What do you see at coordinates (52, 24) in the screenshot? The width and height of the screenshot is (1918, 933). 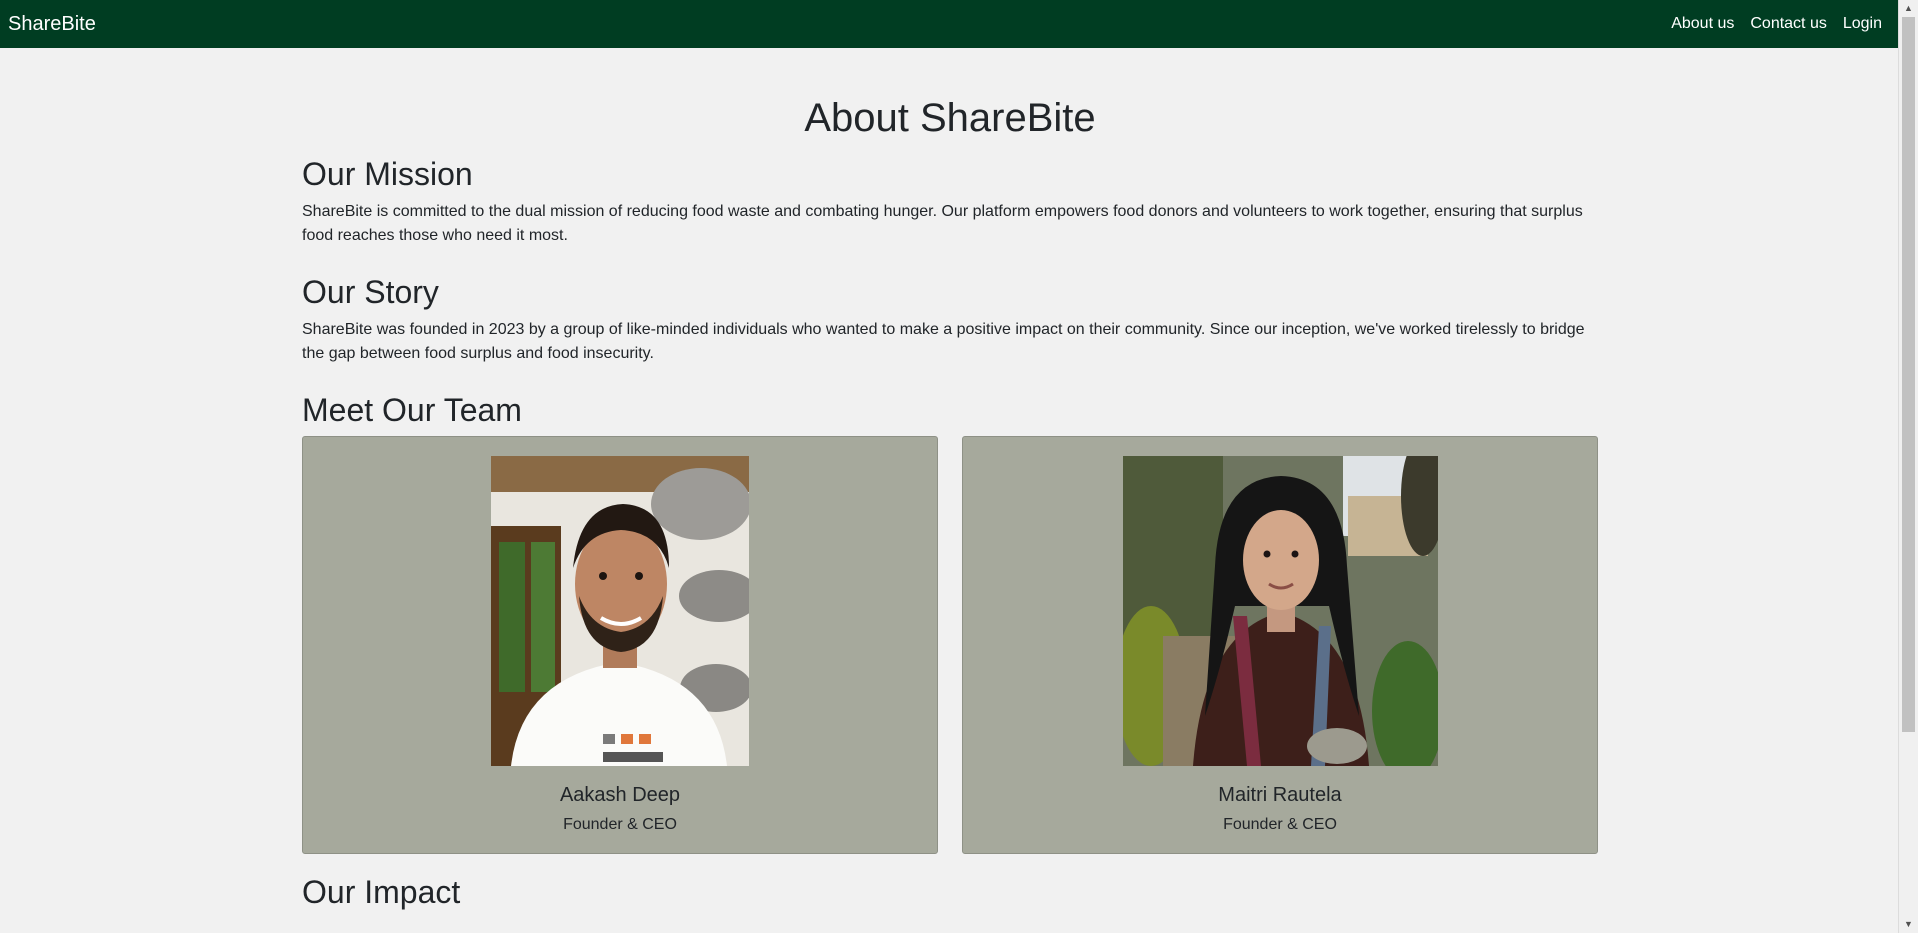 I see `brand-link: ShareBite` at bounding box center [52, 24].